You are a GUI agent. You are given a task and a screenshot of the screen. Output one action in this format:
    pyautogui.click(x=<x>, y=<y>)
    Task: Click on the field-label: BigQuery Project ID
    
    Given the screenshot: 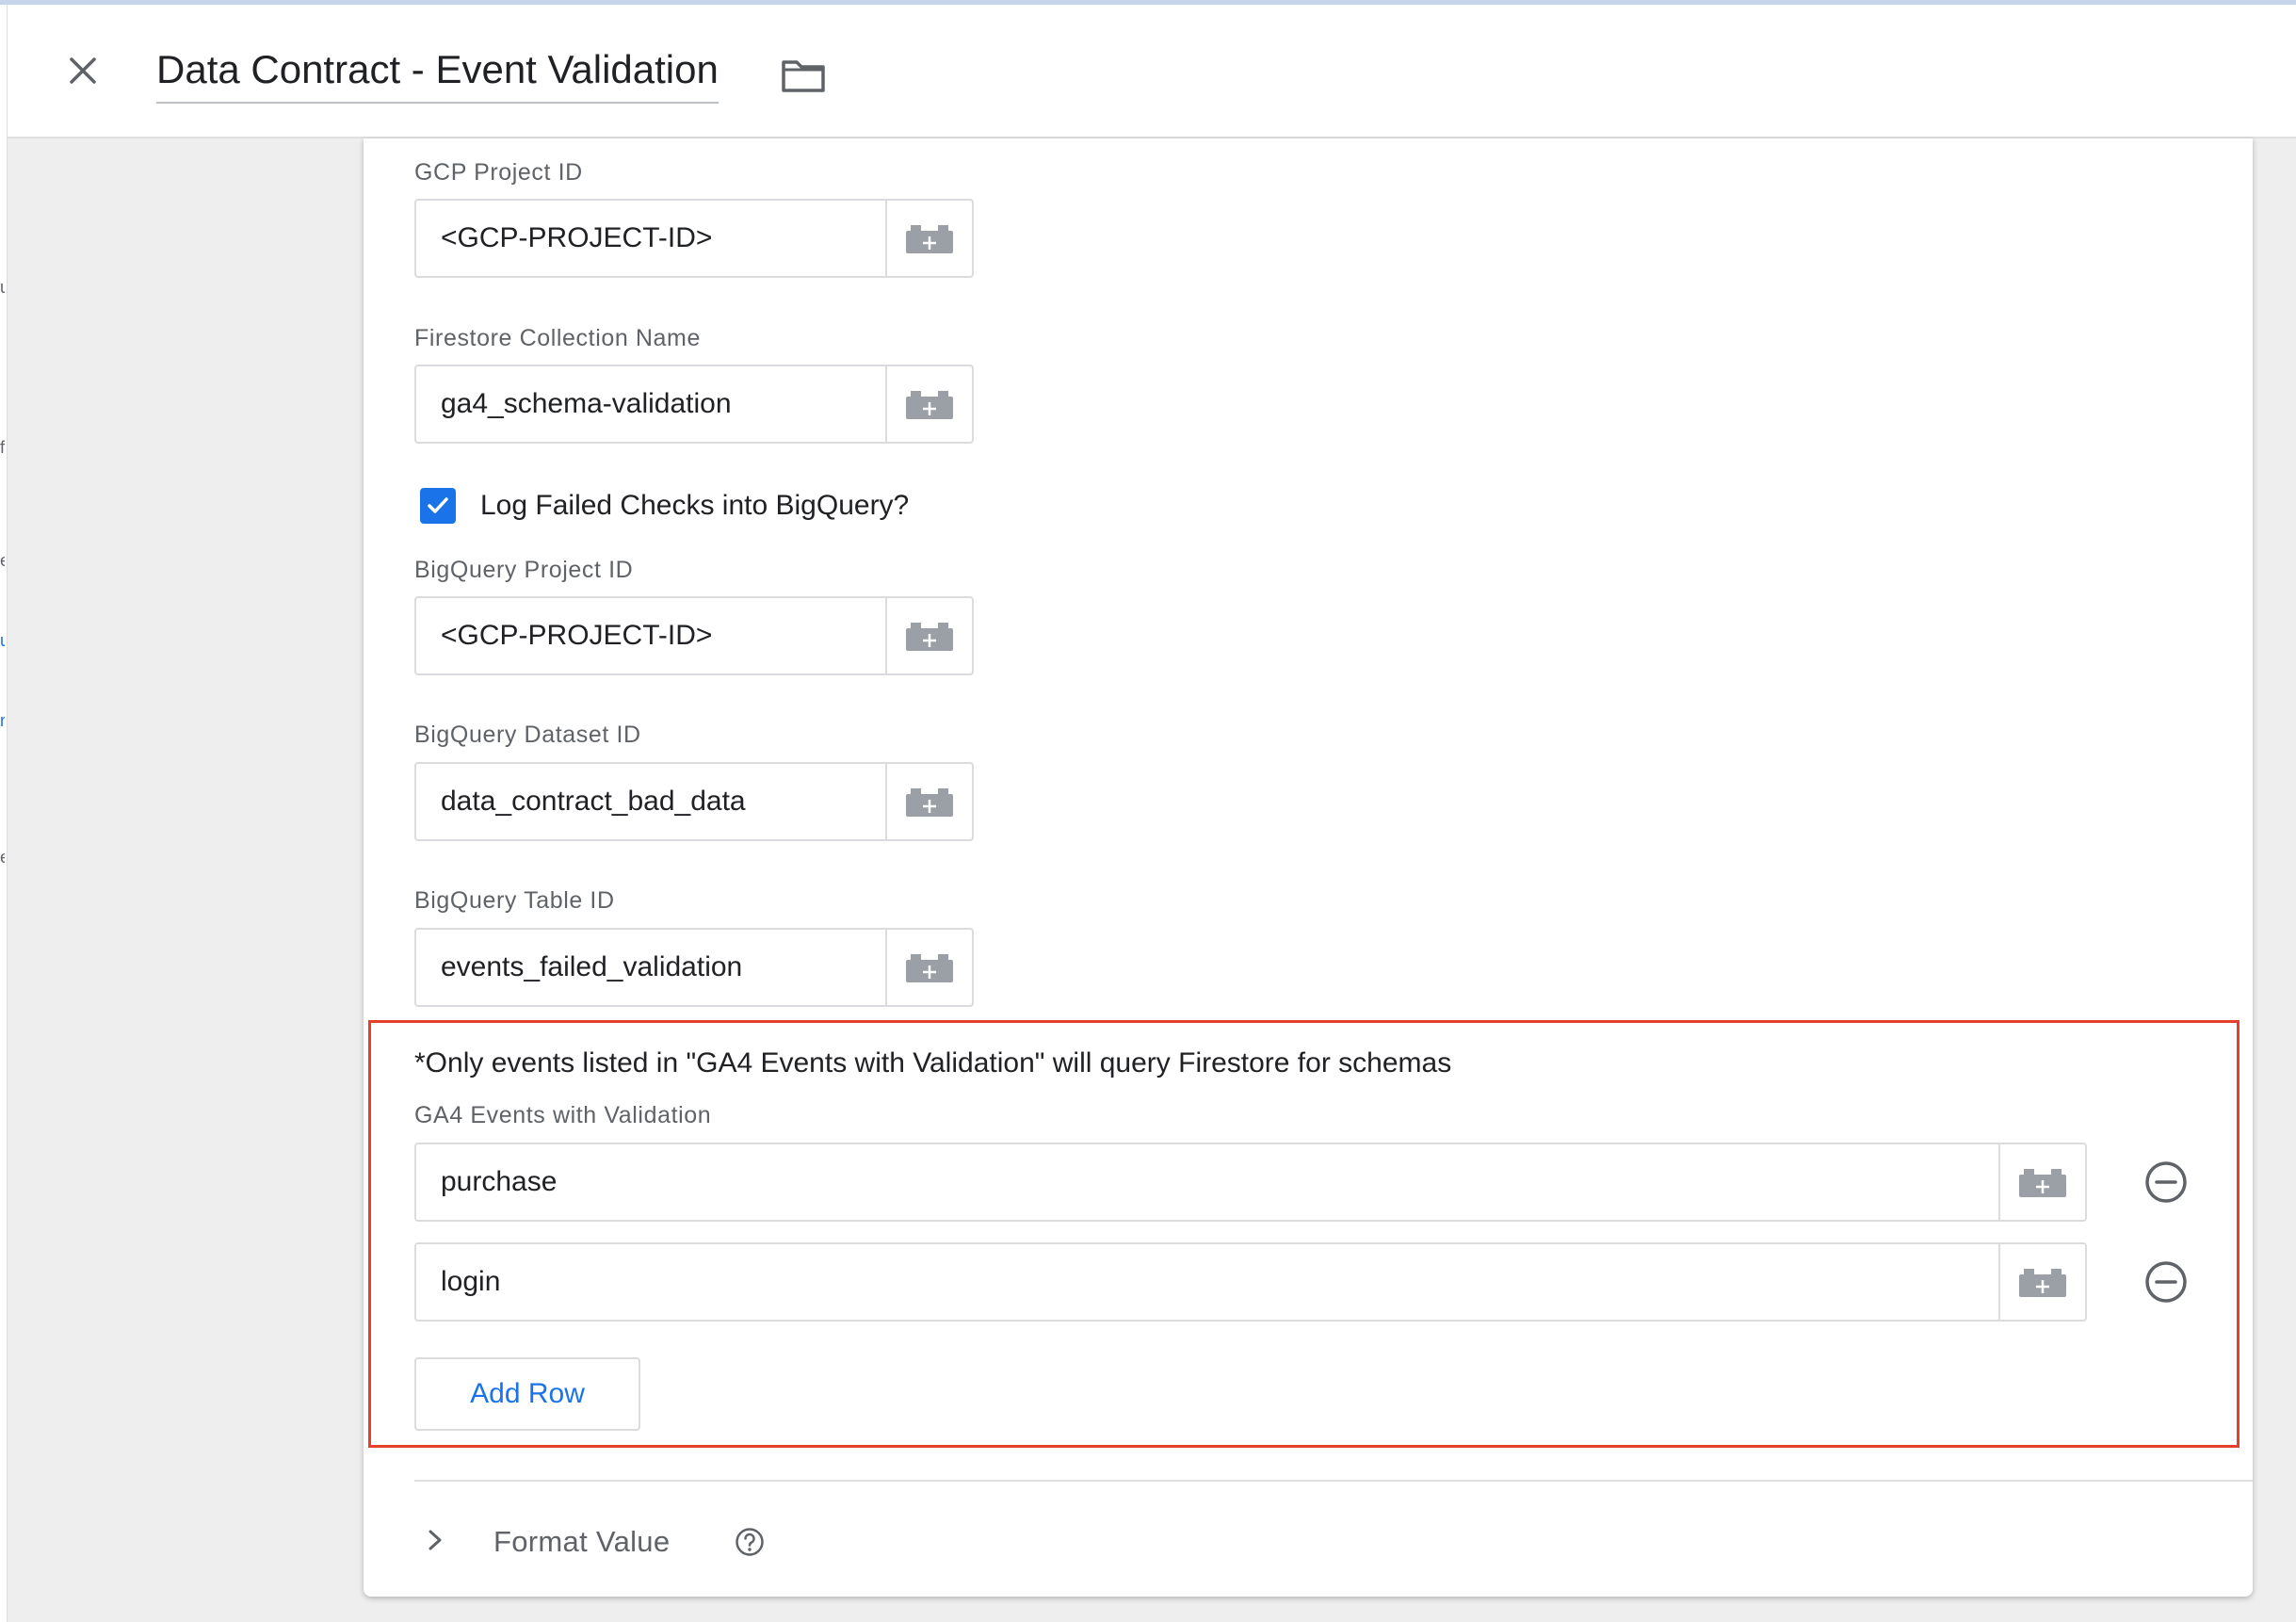 What is the action you would take?
    pyautogui.click(x=524, y=570)
    